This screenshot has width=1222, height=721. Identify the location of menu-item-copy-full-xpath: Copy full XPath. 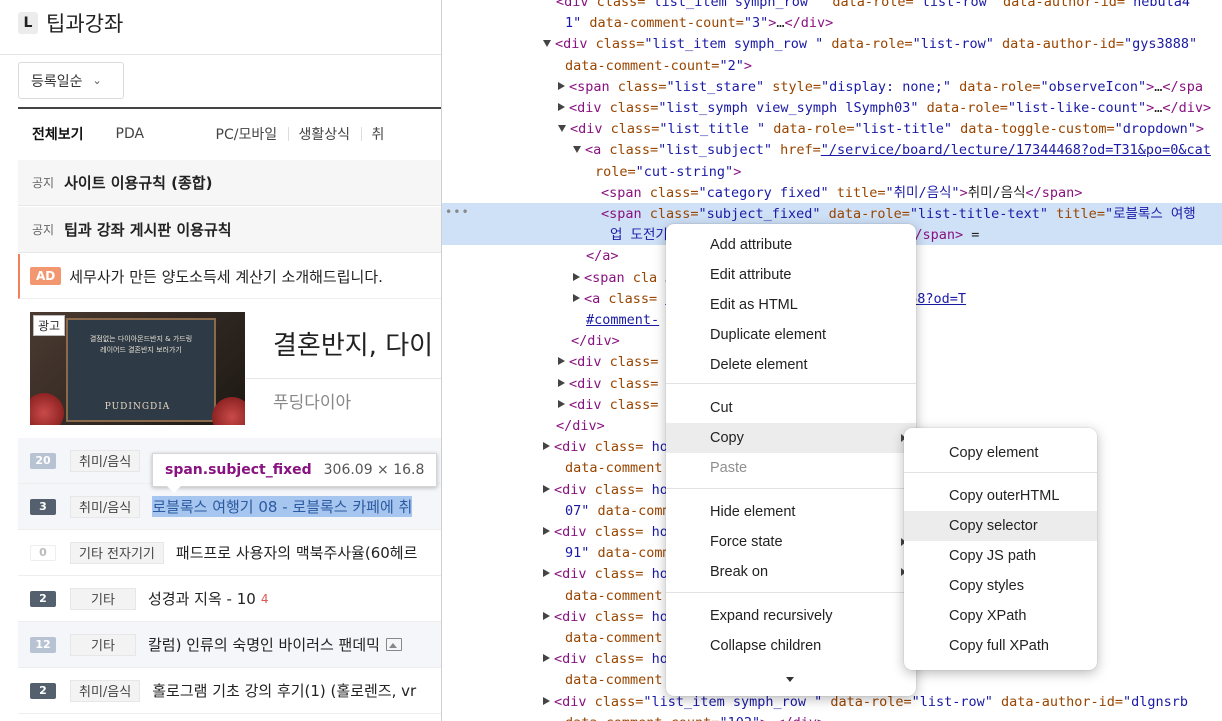
(1000, 646).